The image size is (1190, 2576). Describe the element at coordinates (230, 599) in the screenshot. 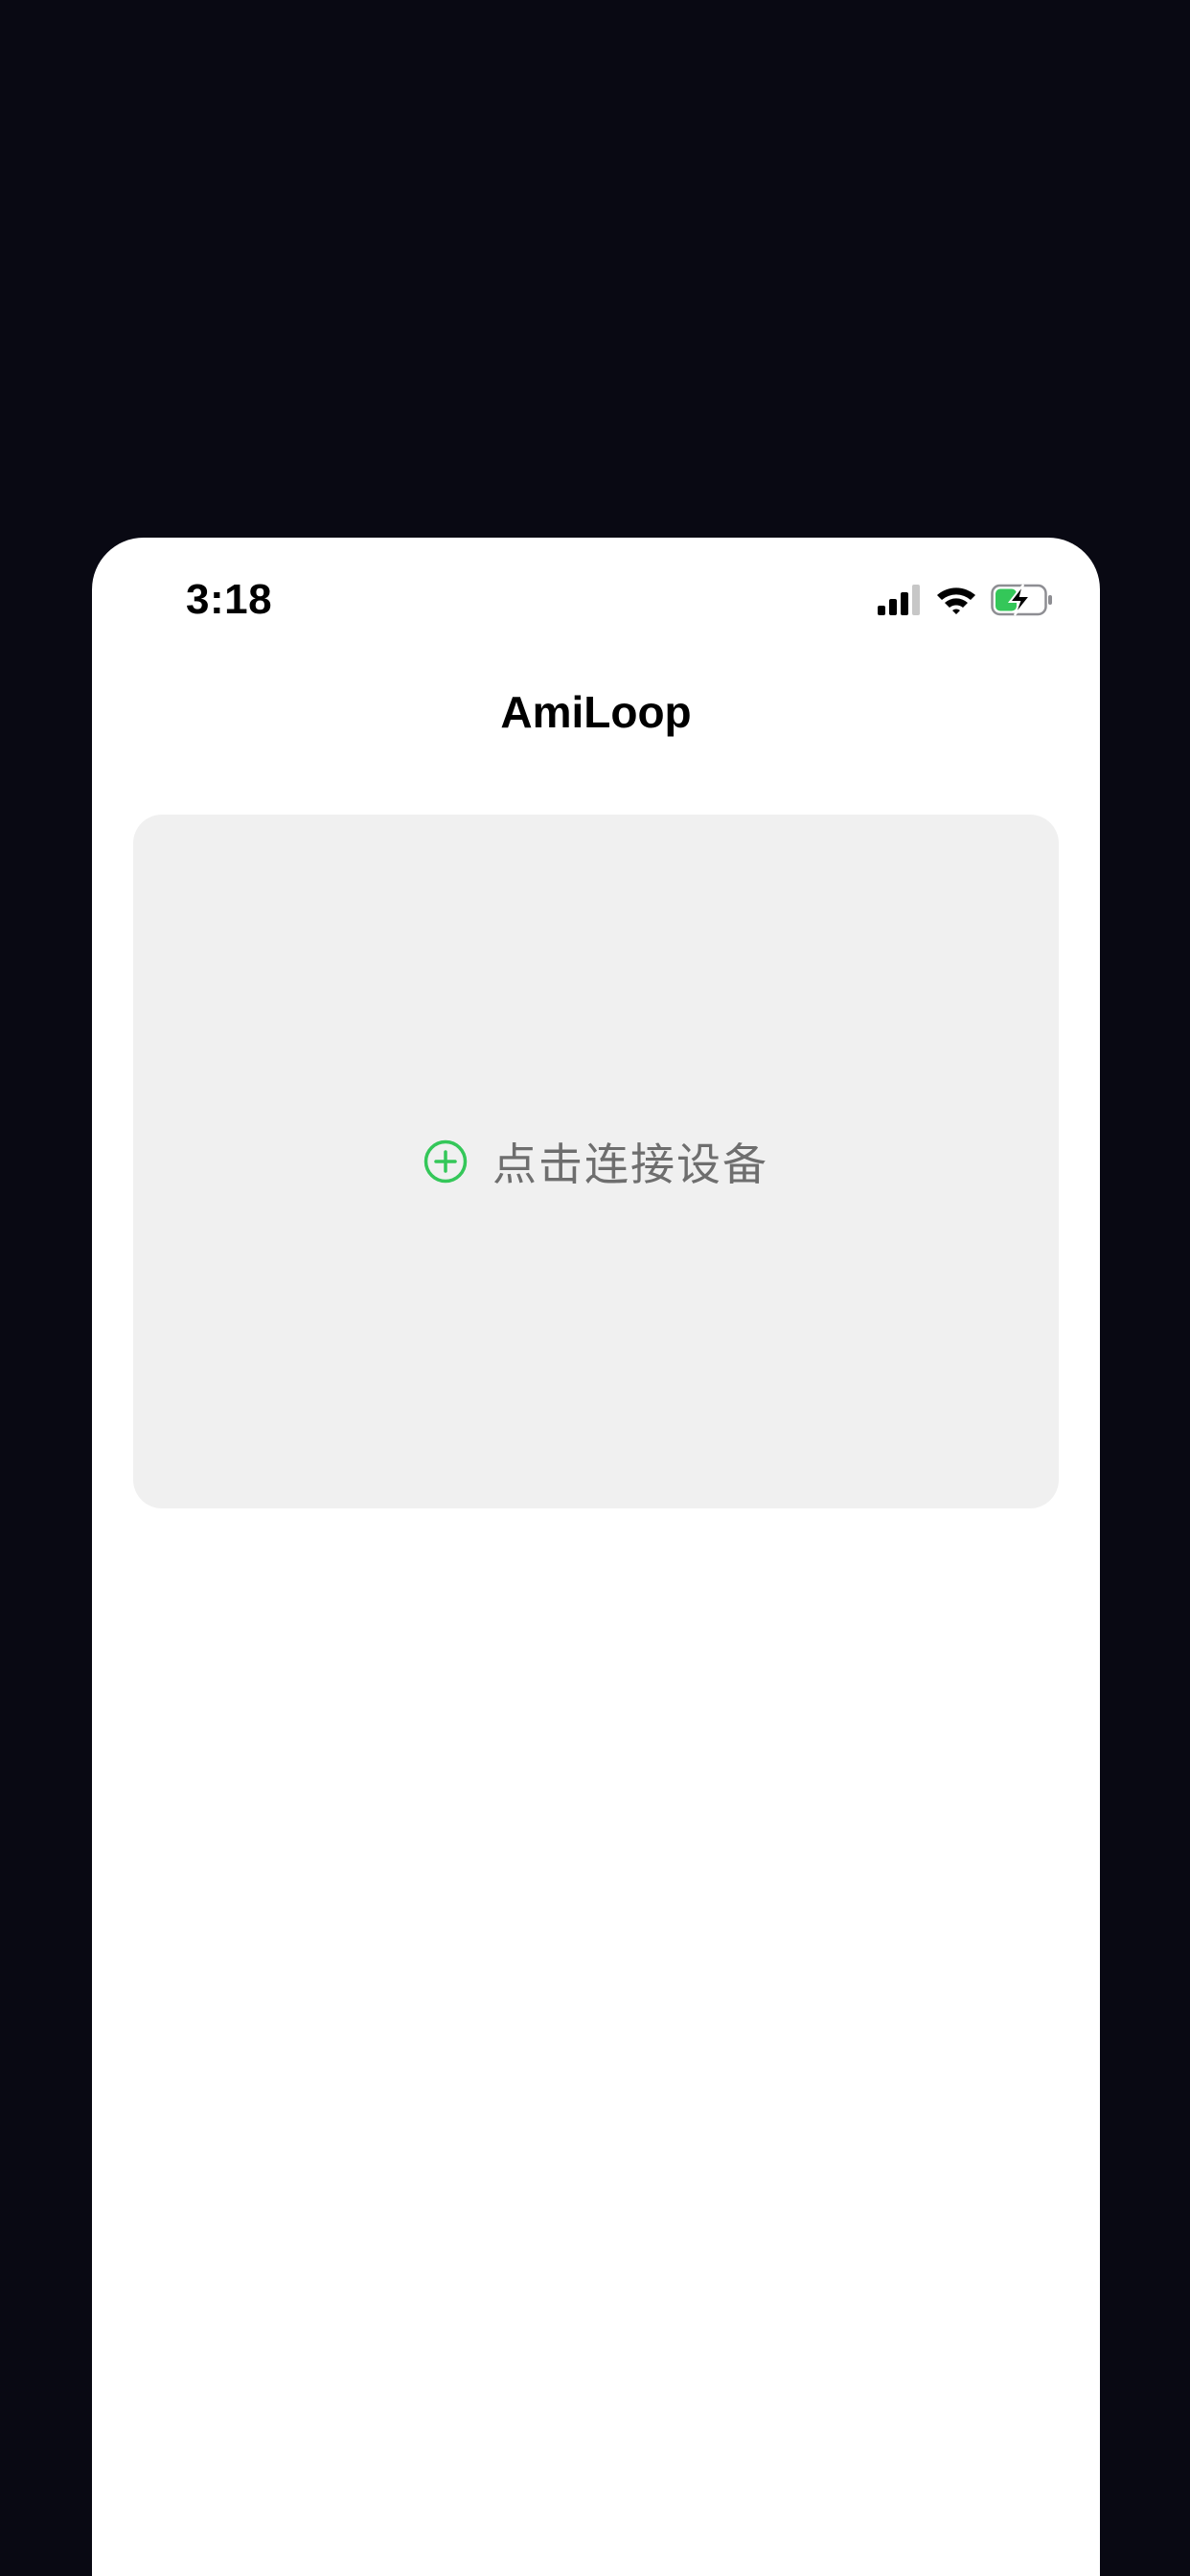

I see `status-time: 3:18` at that location.